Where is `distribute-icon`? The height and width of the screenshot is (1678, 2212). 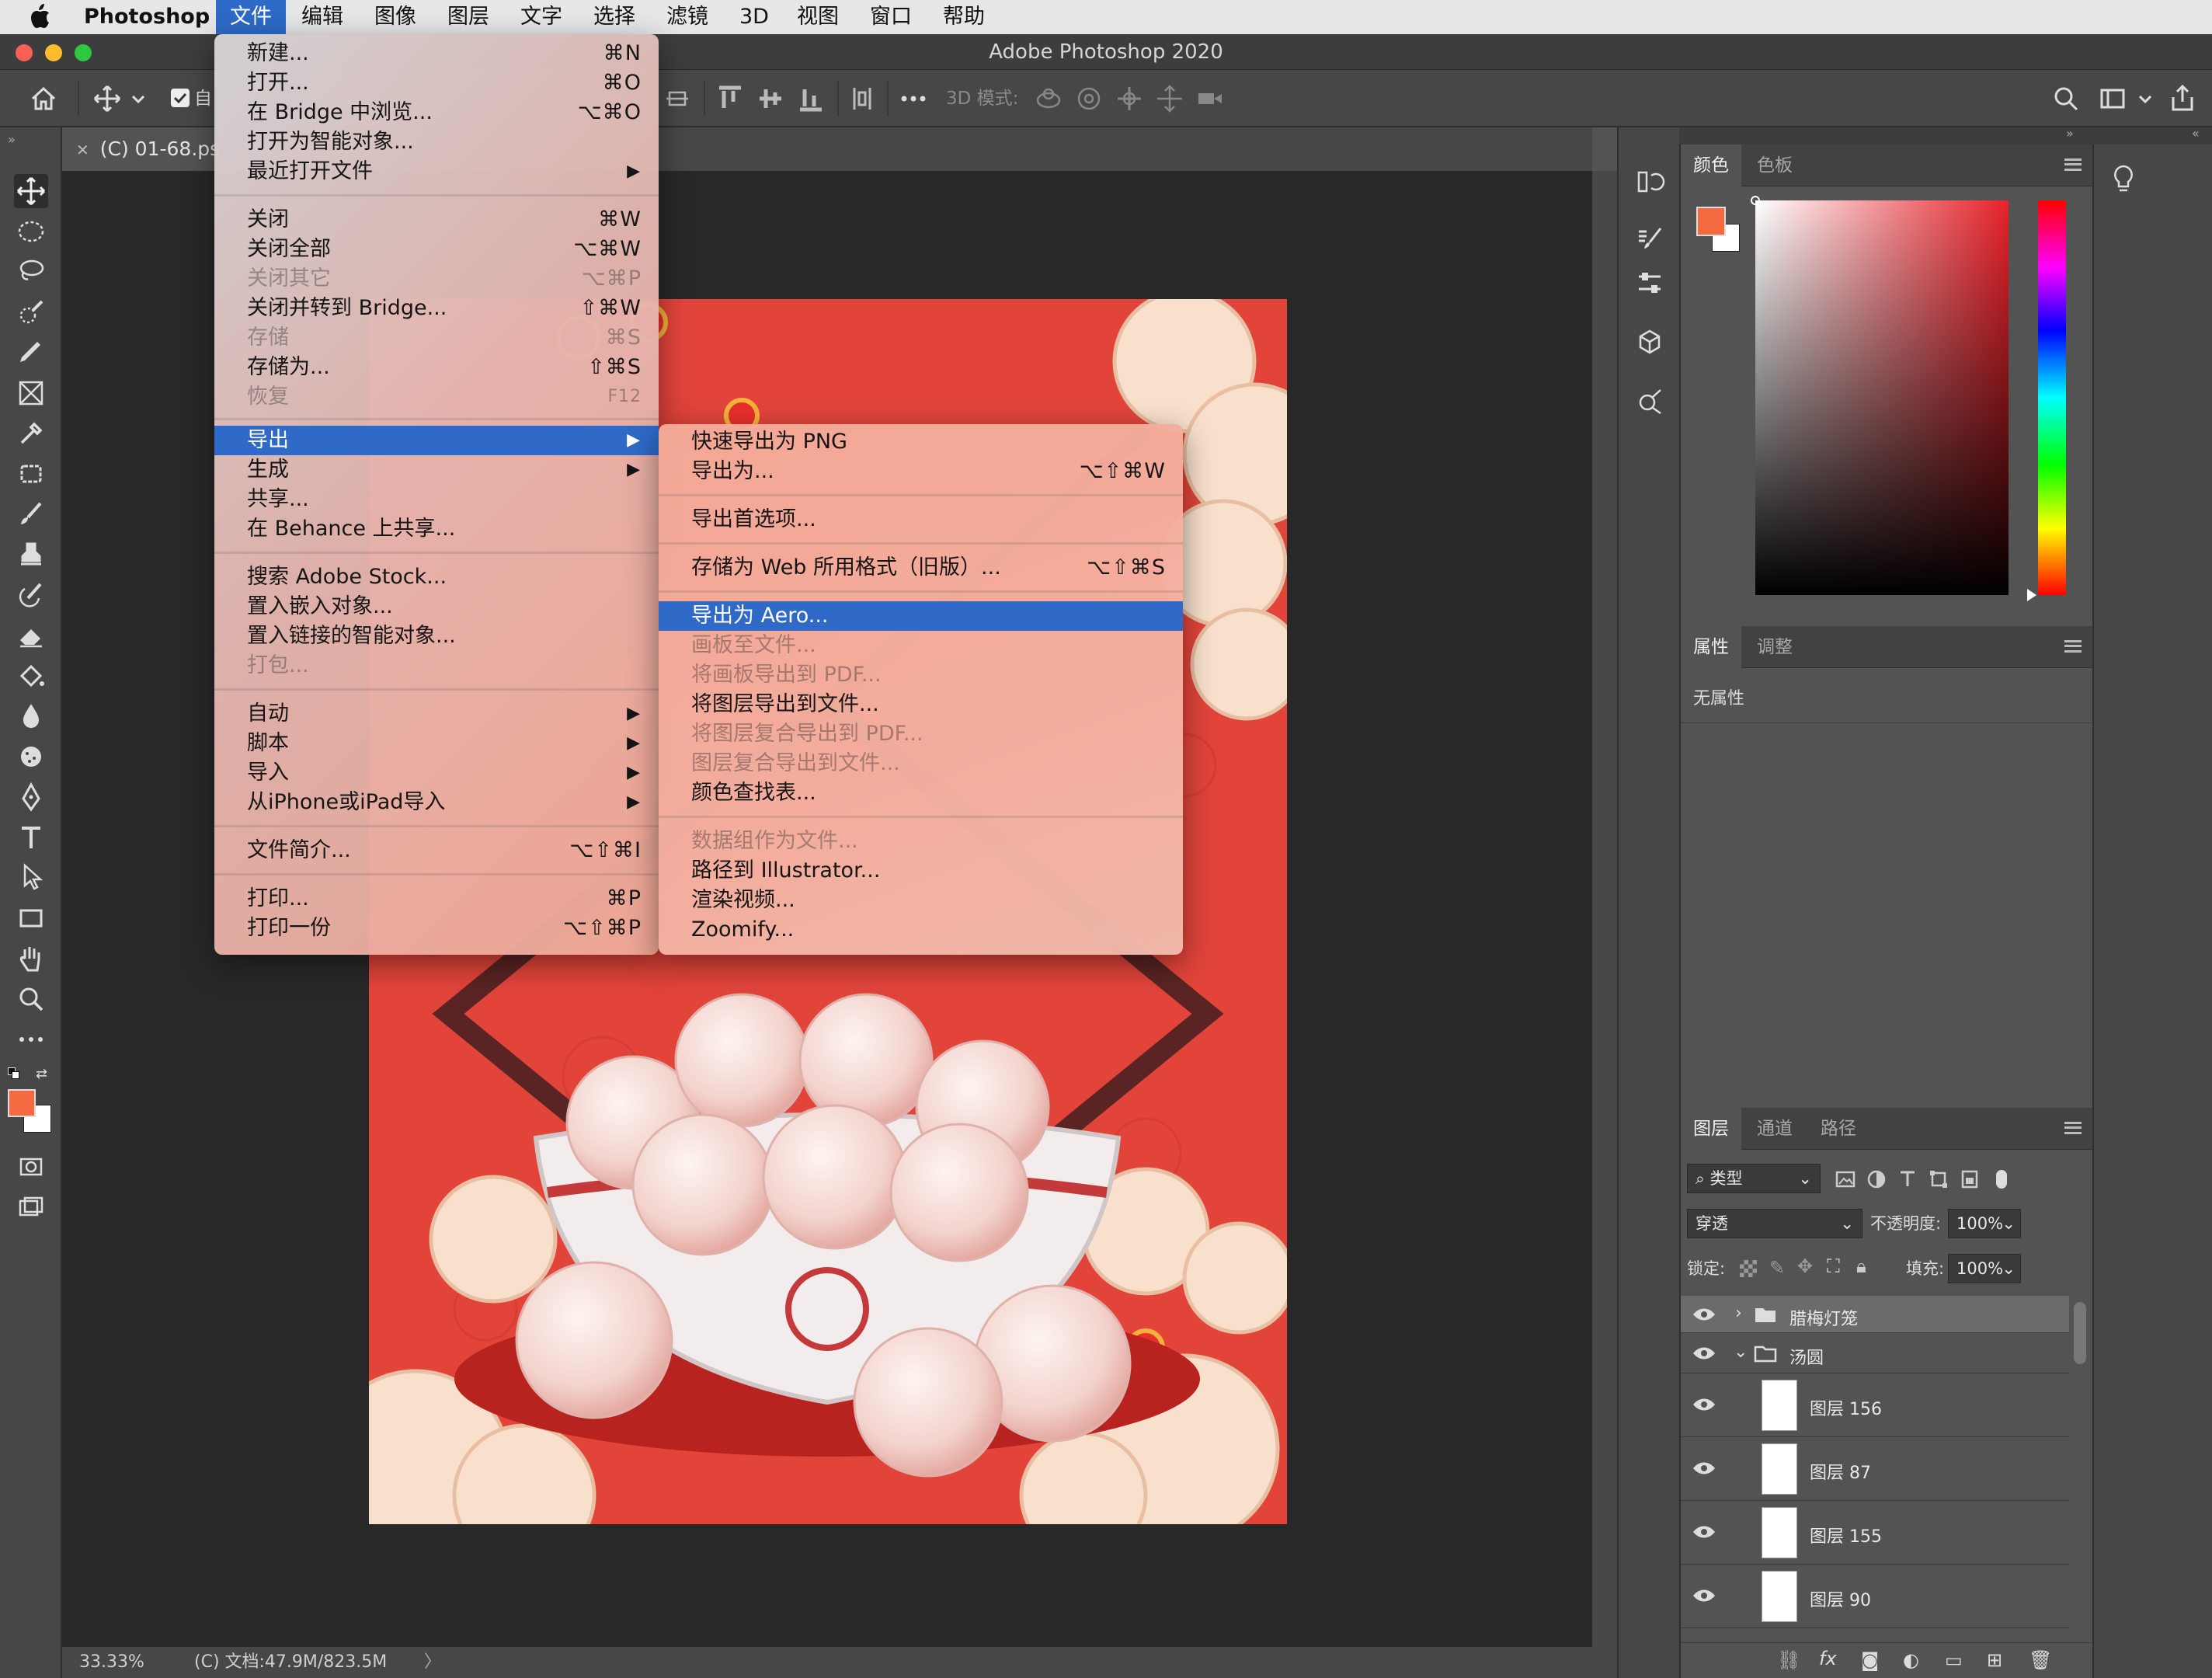
distribute-icon is located at coordinates (863, 99).